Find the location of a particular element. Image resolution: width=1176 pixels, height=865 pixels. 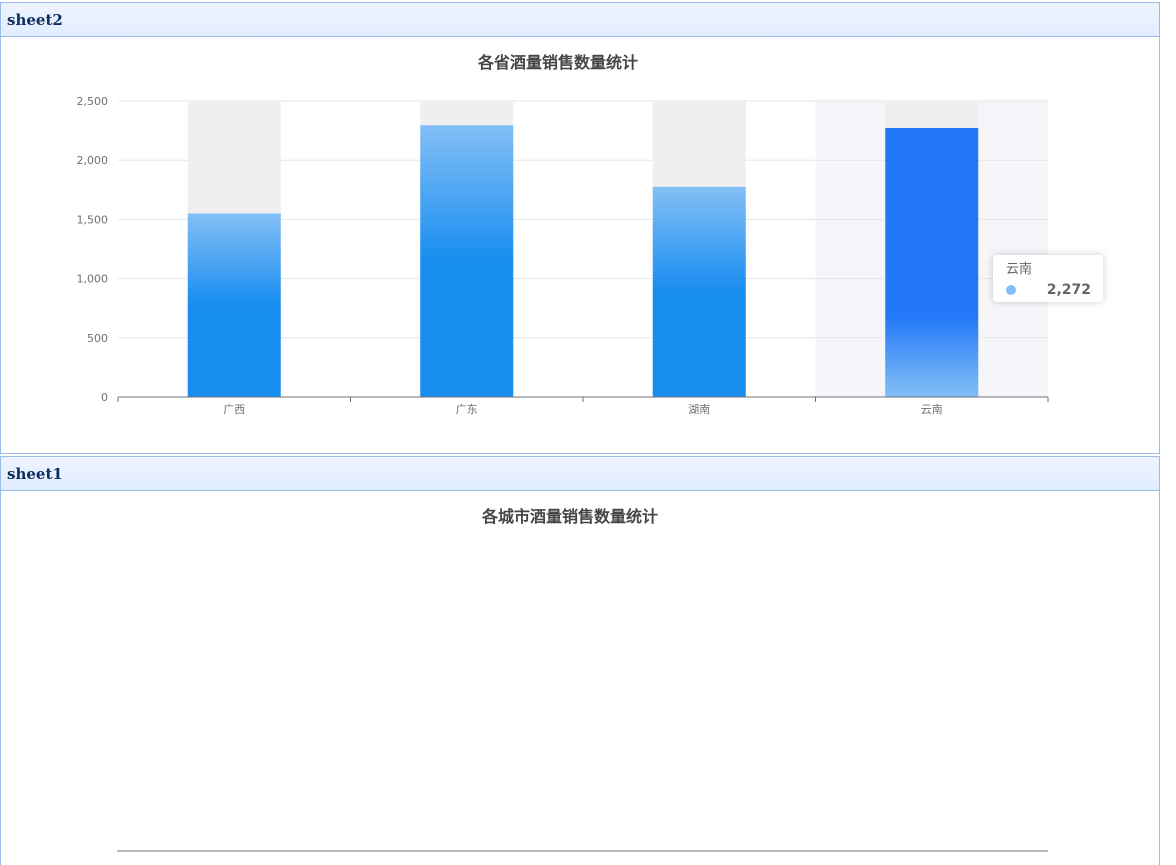

y-tick-label: 1,500 is located at coordinates (93, 219).